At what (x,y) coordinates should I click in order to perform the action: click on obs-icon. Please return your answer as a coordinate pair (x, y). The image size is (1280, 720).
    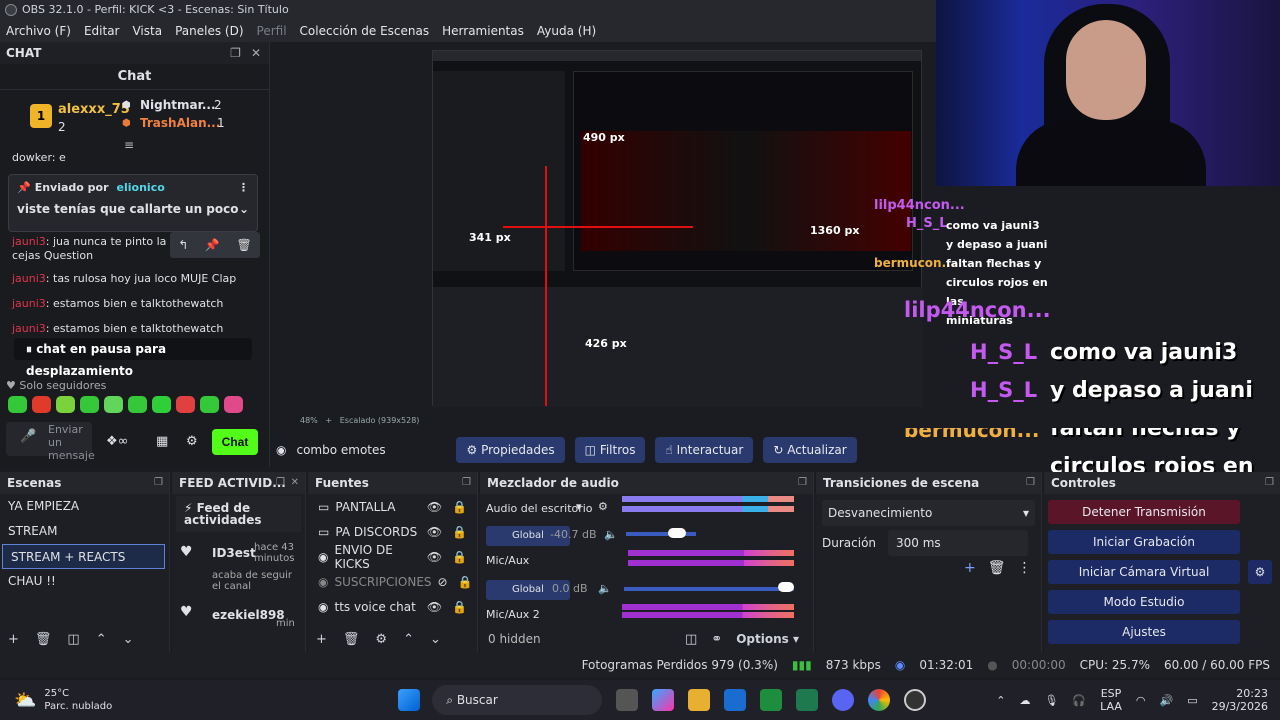
    Looking at the image, I should click on (915, 700).